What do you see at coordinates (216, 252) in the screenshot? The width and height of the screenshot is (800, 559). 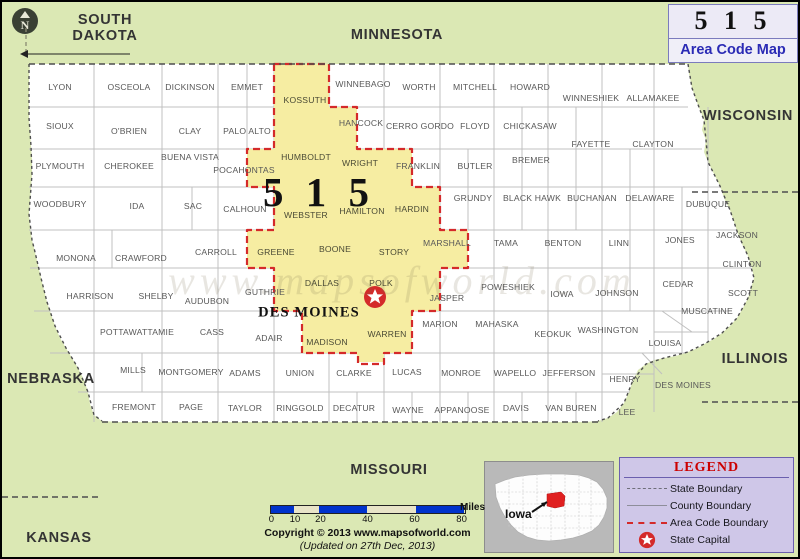 I see `county-label: CARROLL` at bounding box center [216, 252].